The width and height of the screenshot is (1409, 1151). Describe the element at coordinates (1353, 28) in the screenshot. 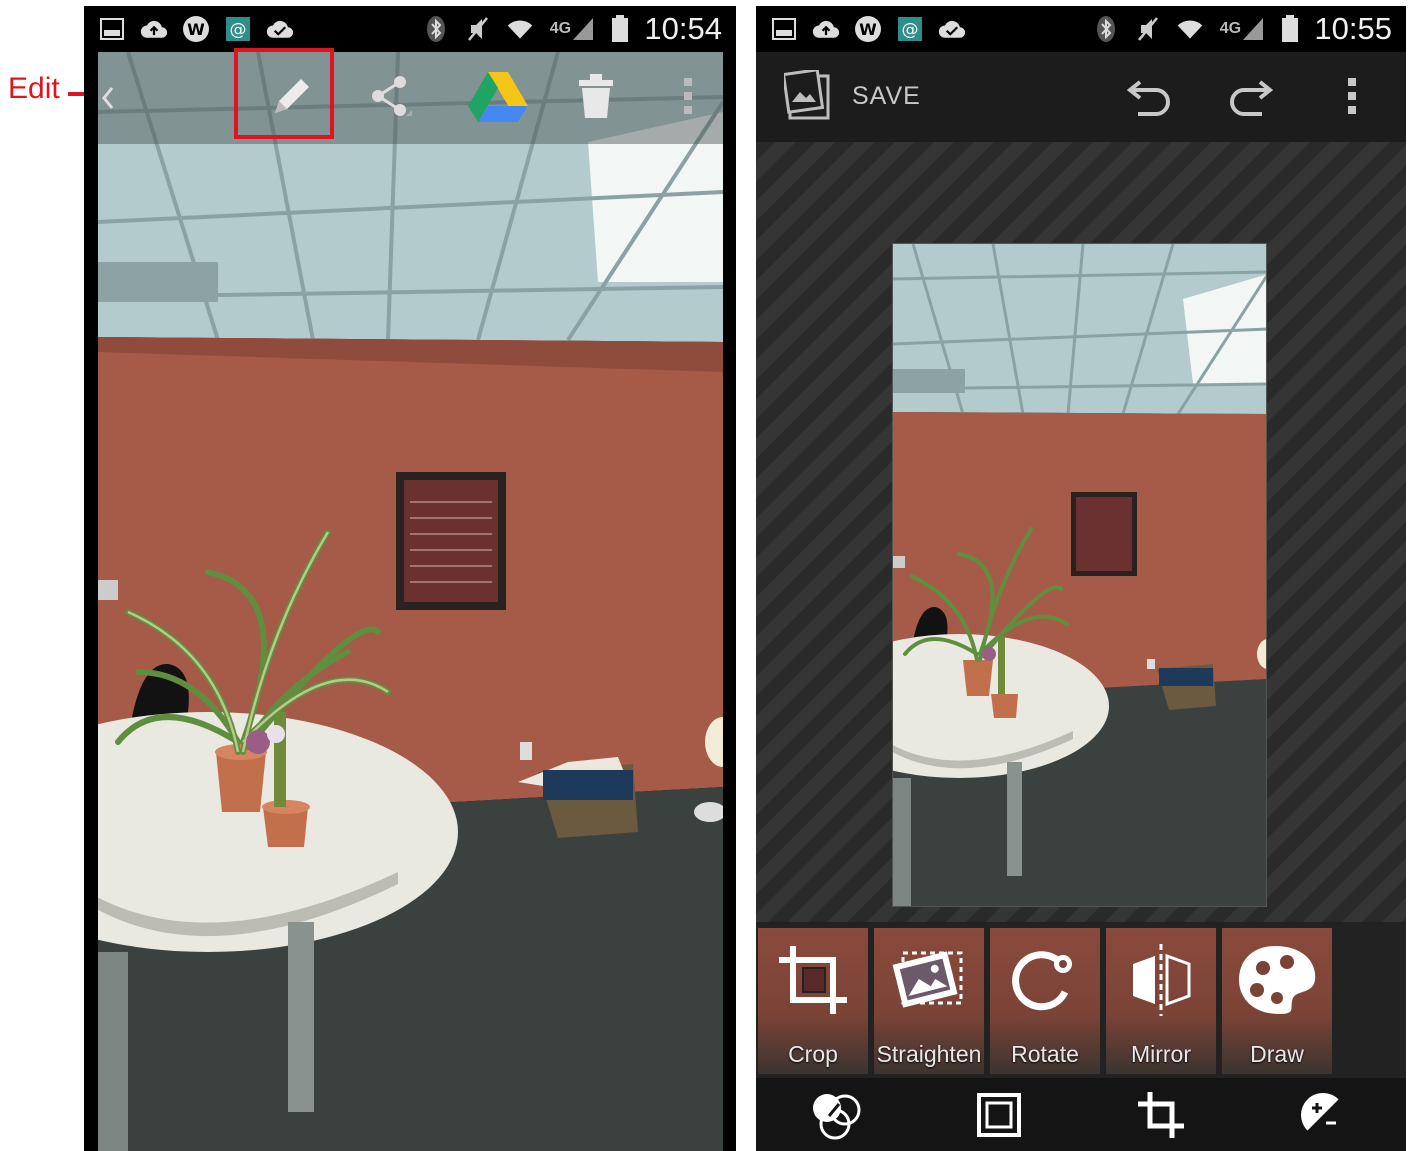

I see `status-clock: 10:55` at that location.